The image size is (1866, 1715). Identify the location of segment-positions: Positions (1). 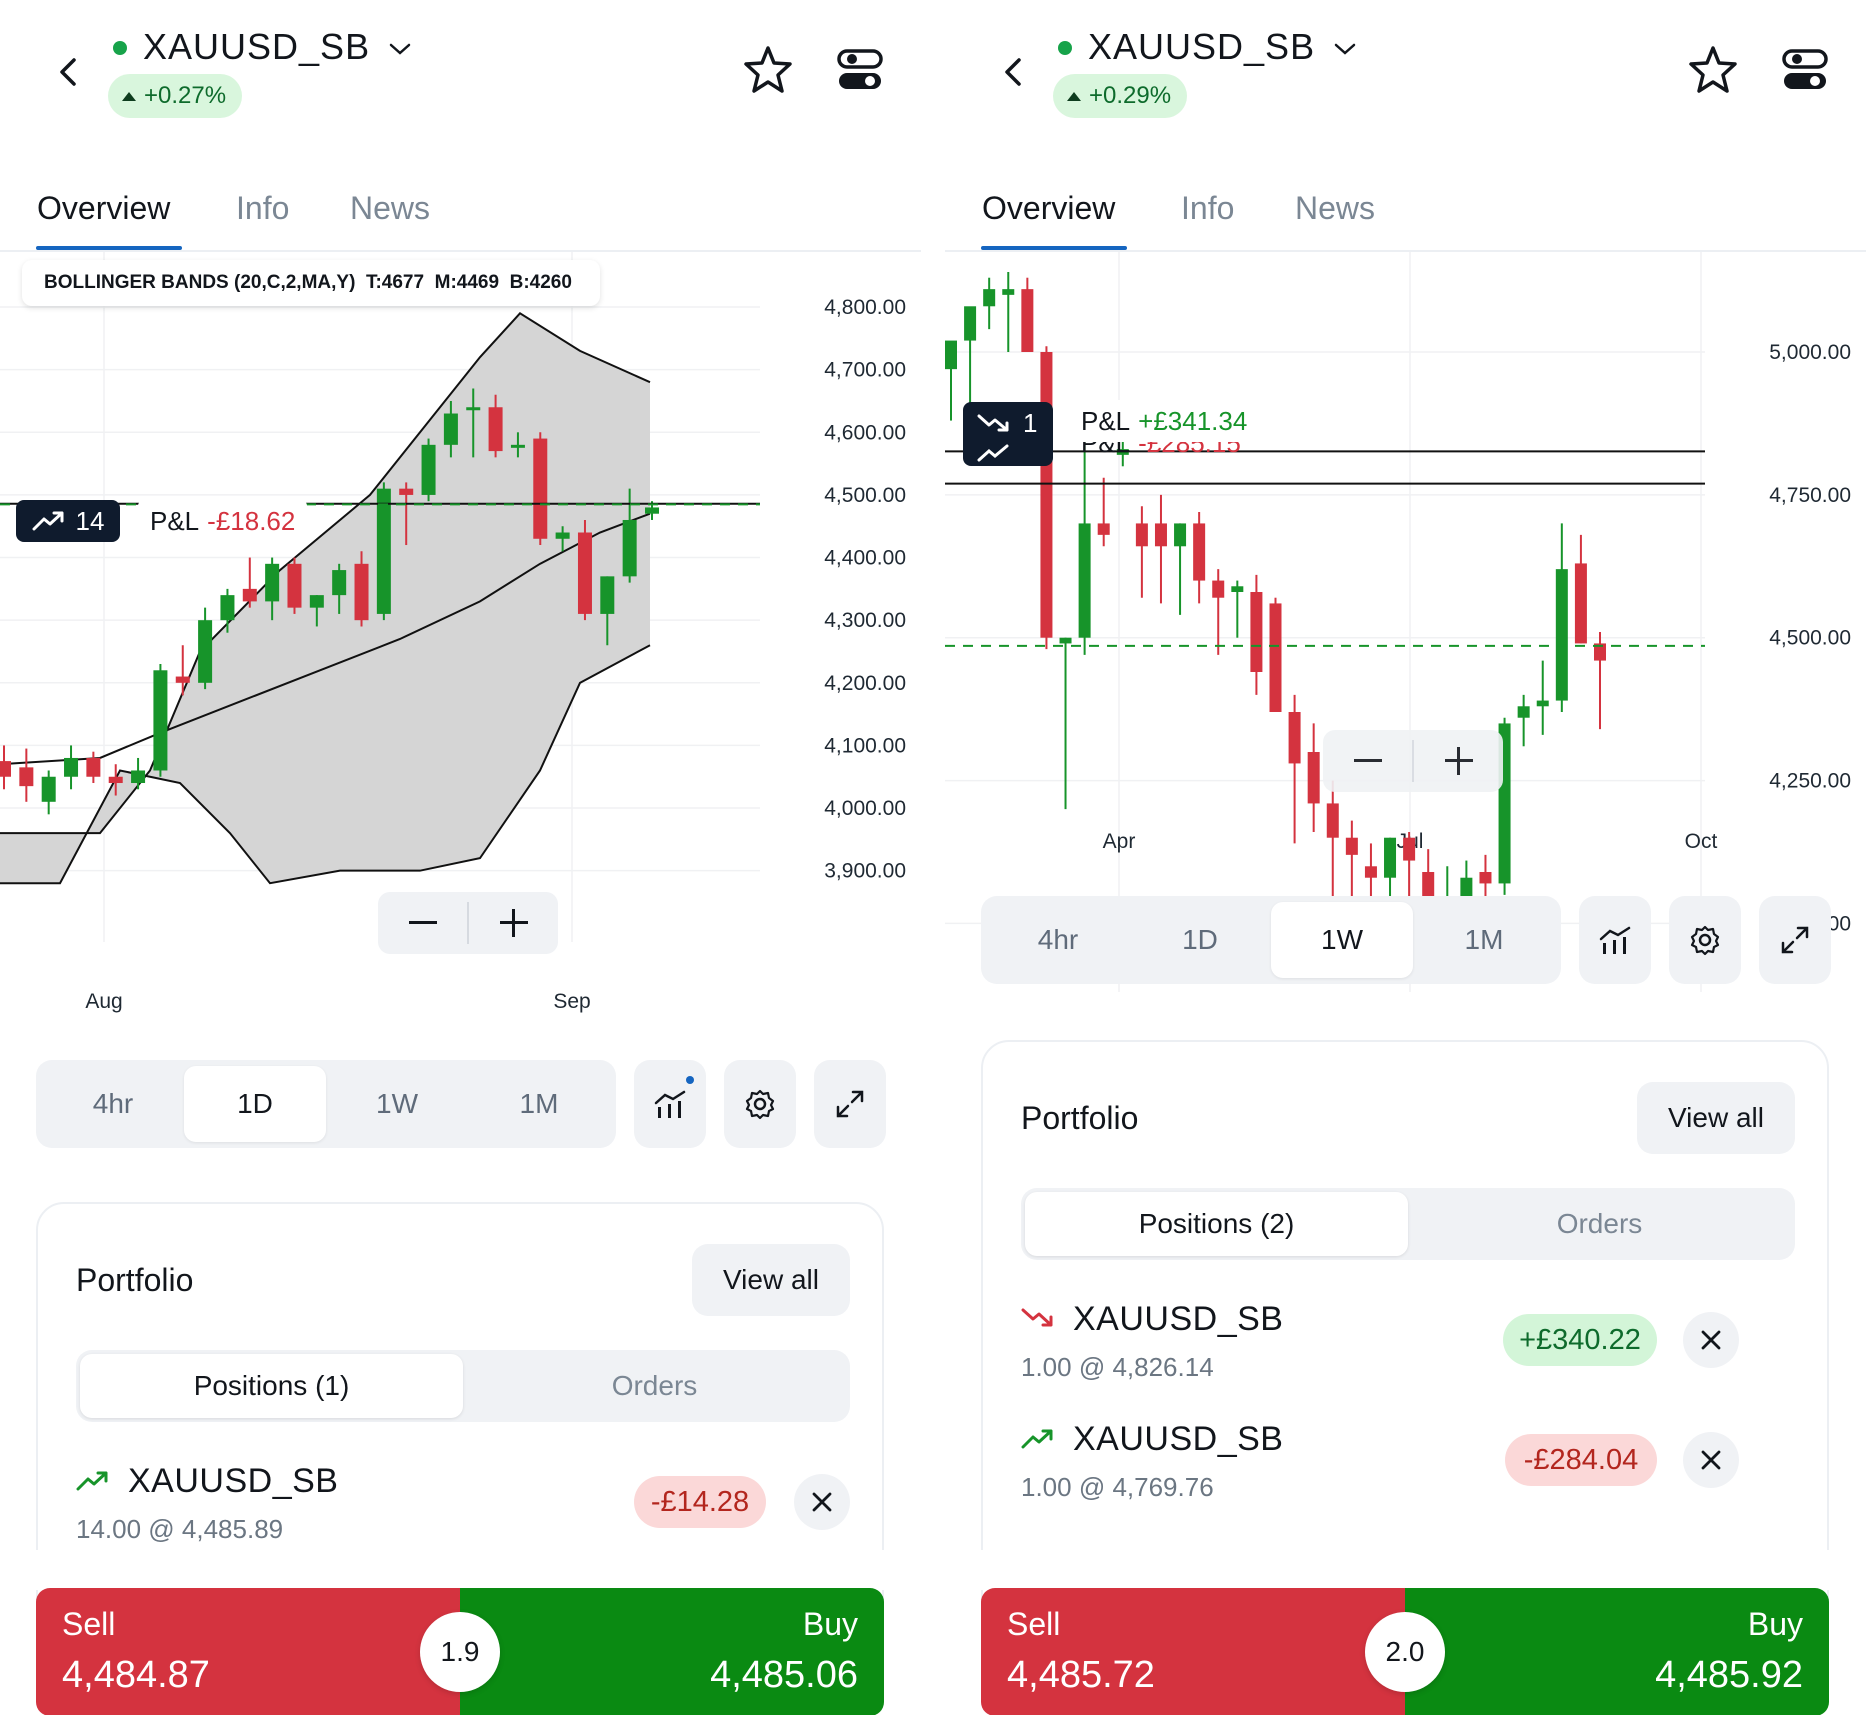
(271, 1386).